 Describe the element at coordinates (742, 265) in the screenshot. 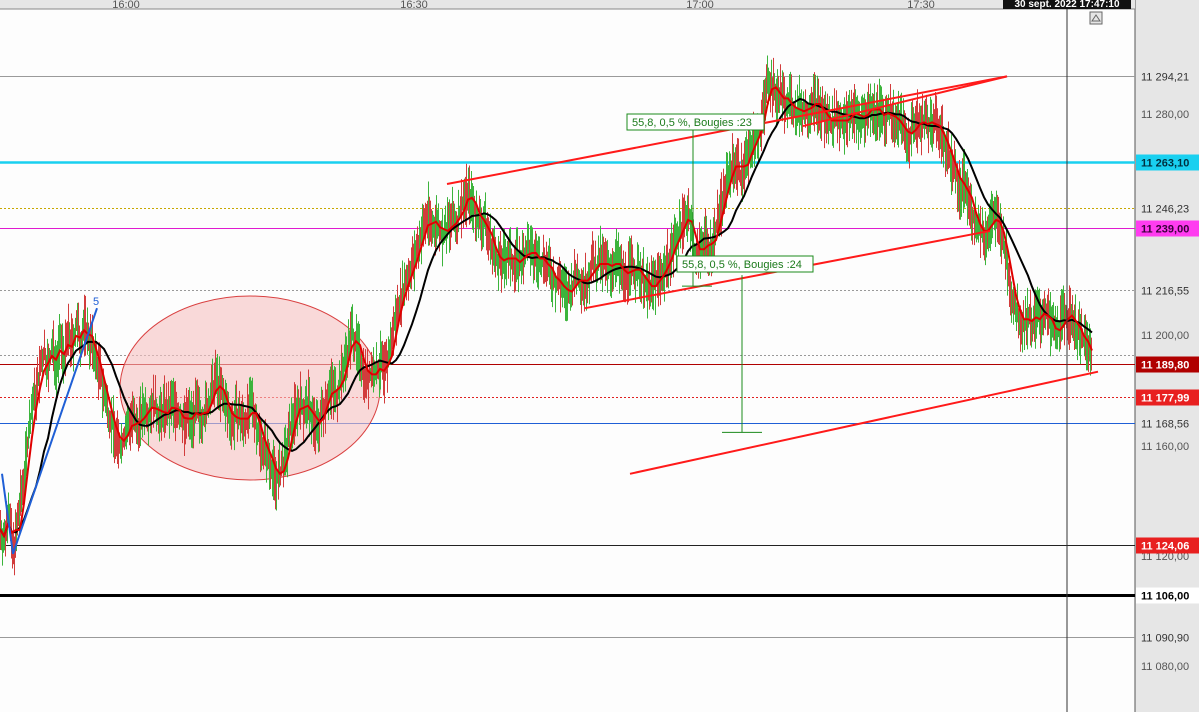

I see `measure-box-2-text: 55,8, 0,5 %, Bougies :24` at that location.